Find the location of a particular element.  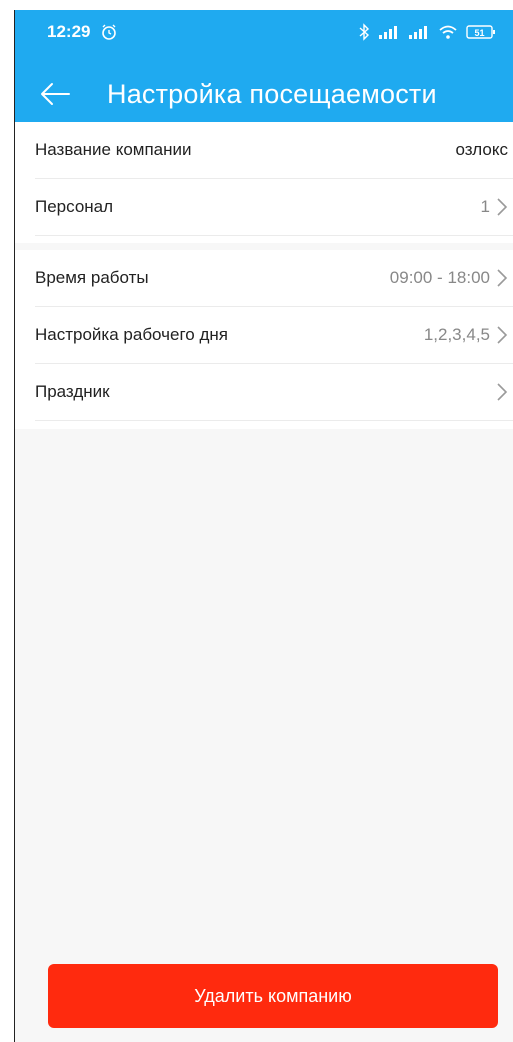

status-bar: 12:29 51 is located at coordinates (264, 32).